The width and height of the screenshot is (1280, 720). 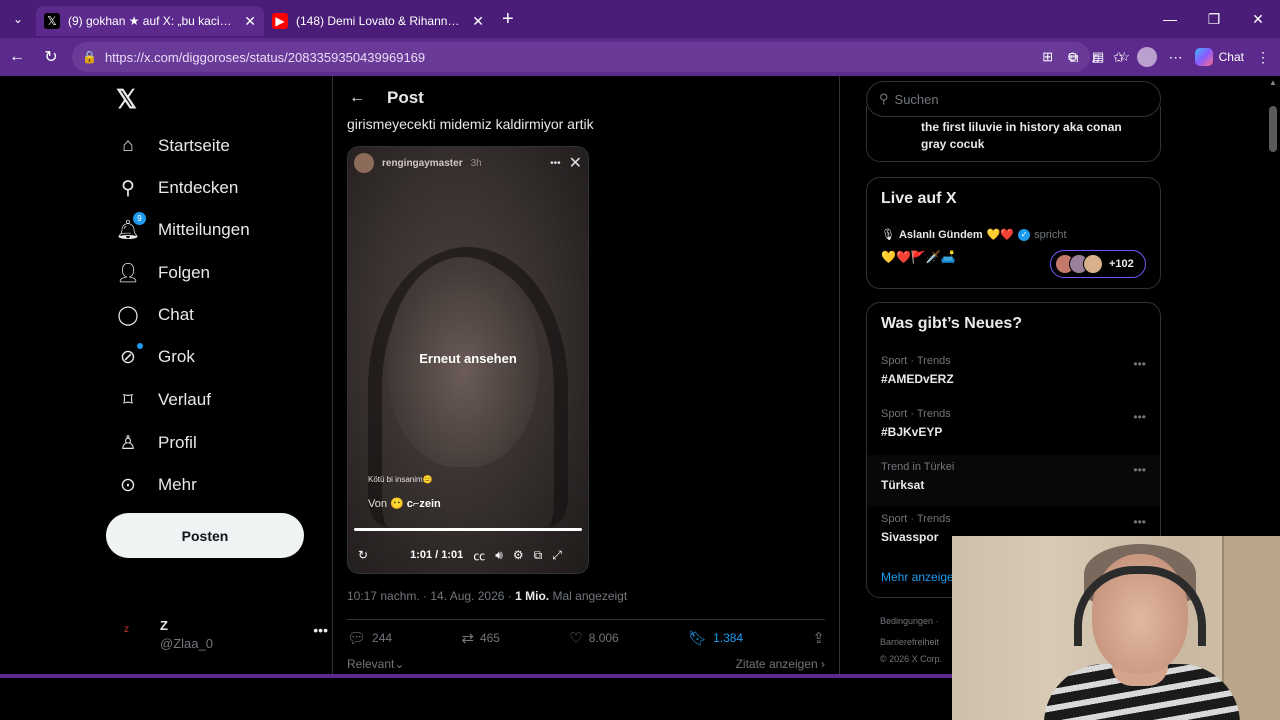 What do you see at coordinates (1024, 234) in the screenshot?
I see `verified-icon: ✓` at bounding box center [1024, 234].